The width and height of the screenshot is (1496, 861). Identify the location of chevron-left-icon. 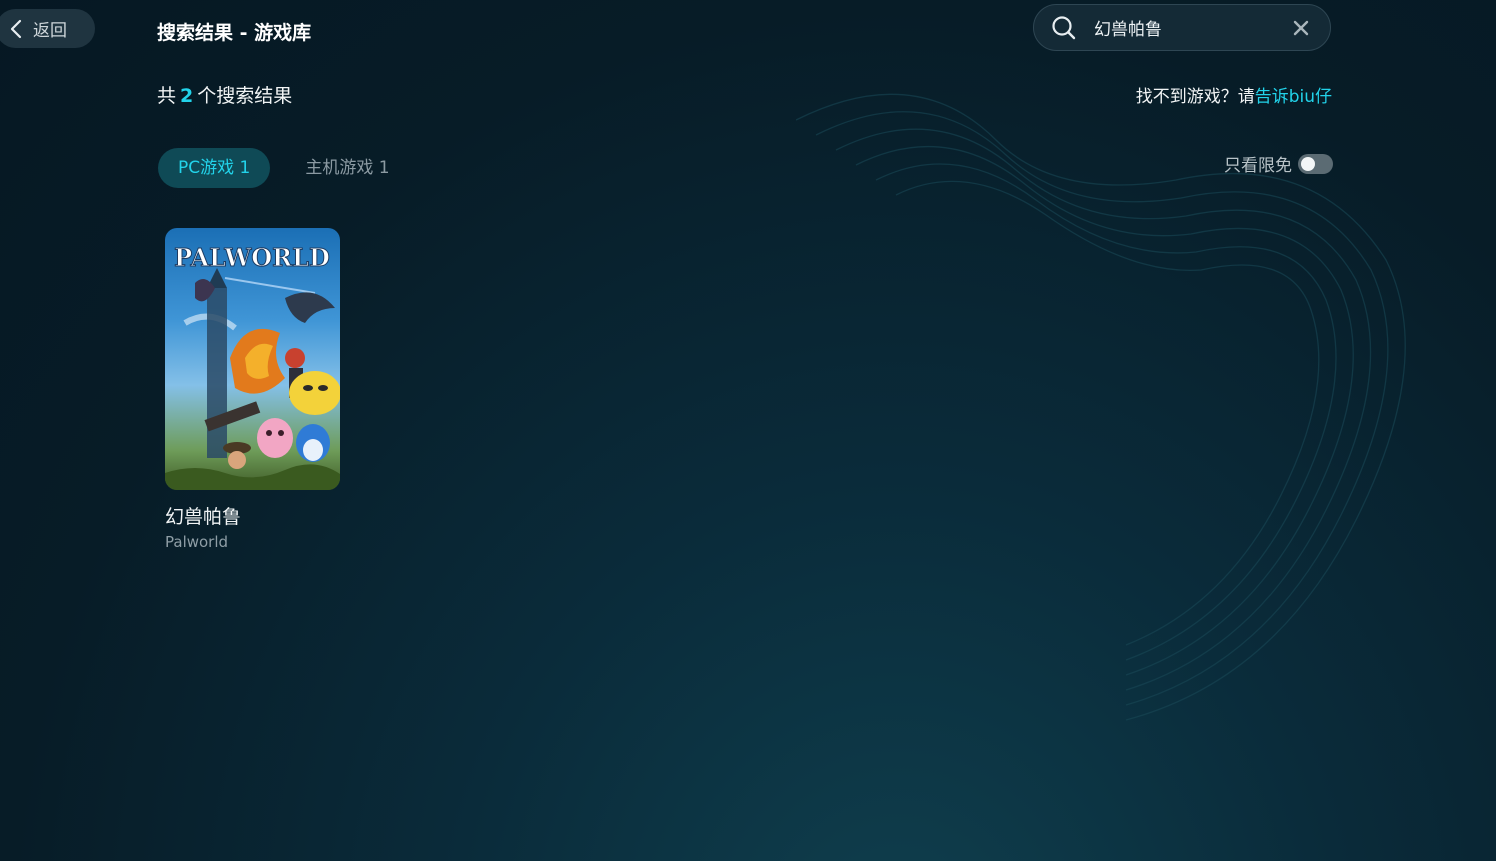
(16, 28).